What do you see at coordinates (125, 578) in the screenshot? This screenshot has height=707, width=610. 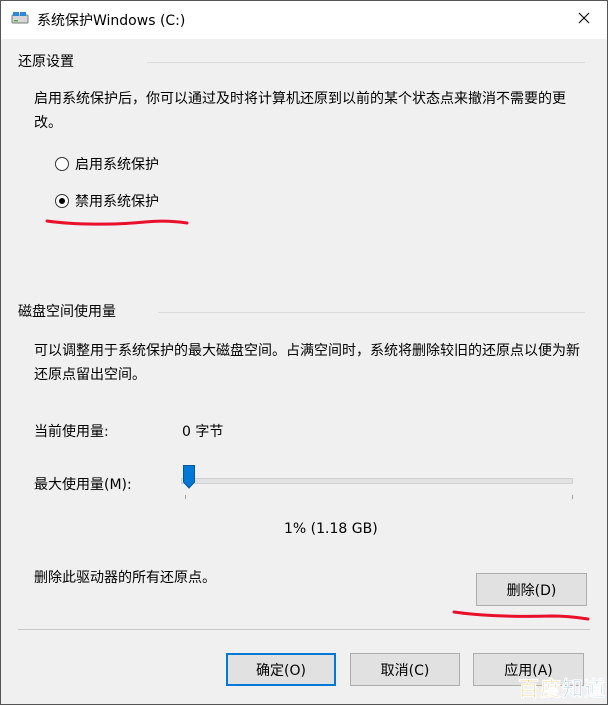 I see `delete-description: 删除此驱动器的所有还原点。` at bounding box center [125, 578].